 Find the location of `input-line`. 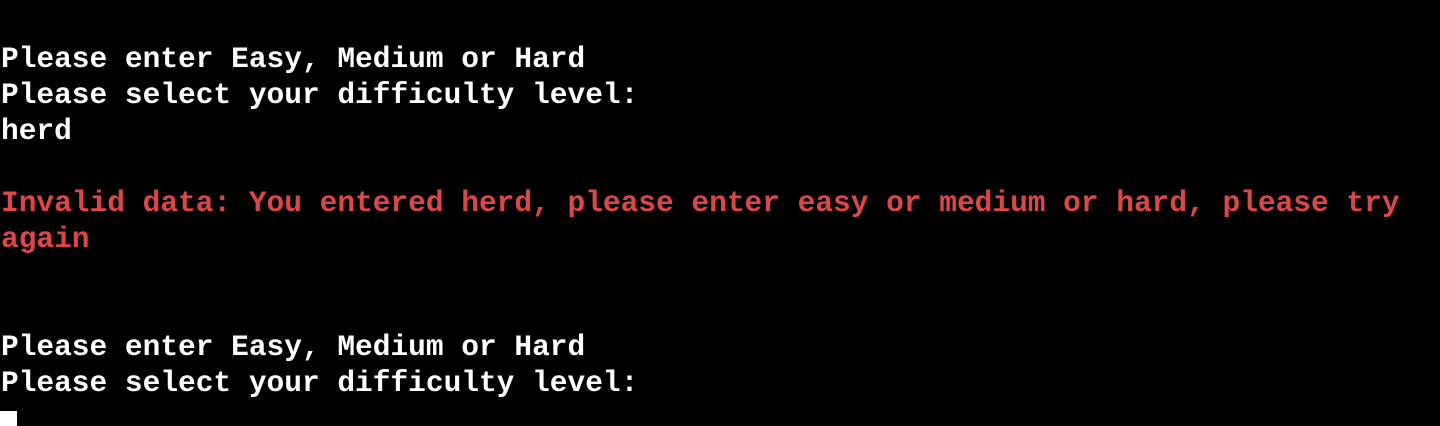

input-line is located at coordinates (720, 413).